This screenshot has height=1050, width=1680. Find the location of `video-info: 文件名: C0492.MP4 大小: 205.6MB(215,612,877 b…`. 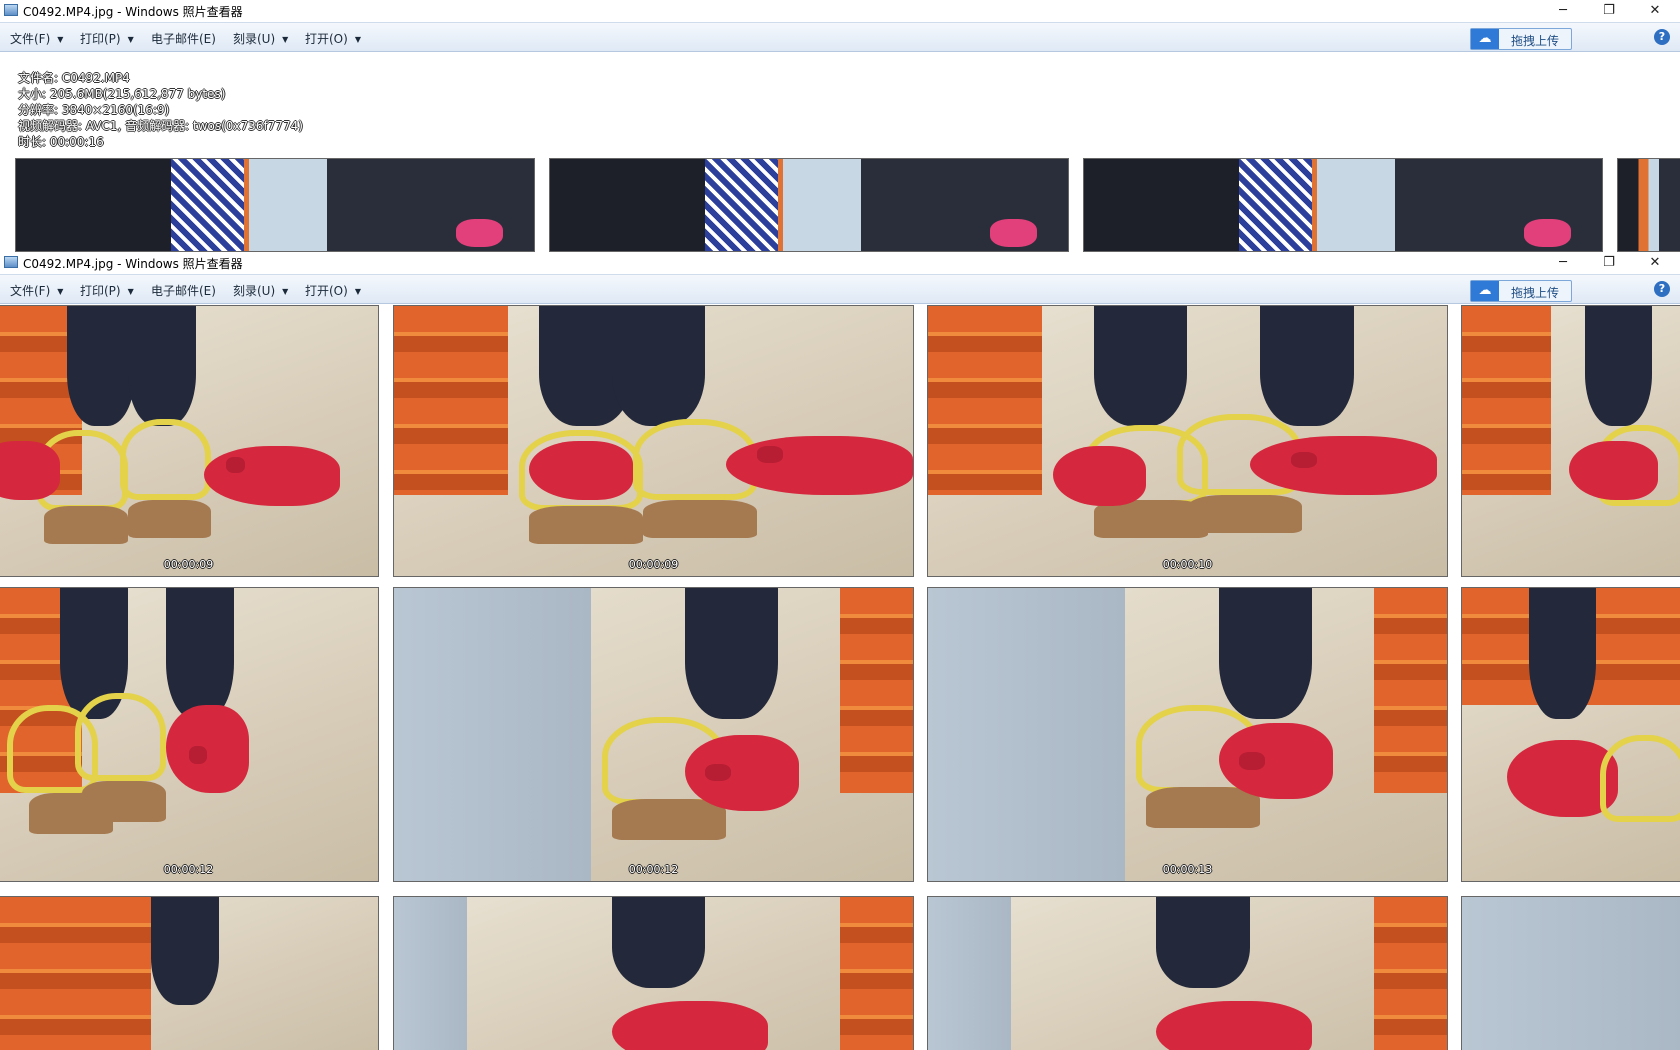

video-info: 文件名: C0492.MP4 大小: 205.6MB(215,612,877 b… is located at coordinates (160, 110).